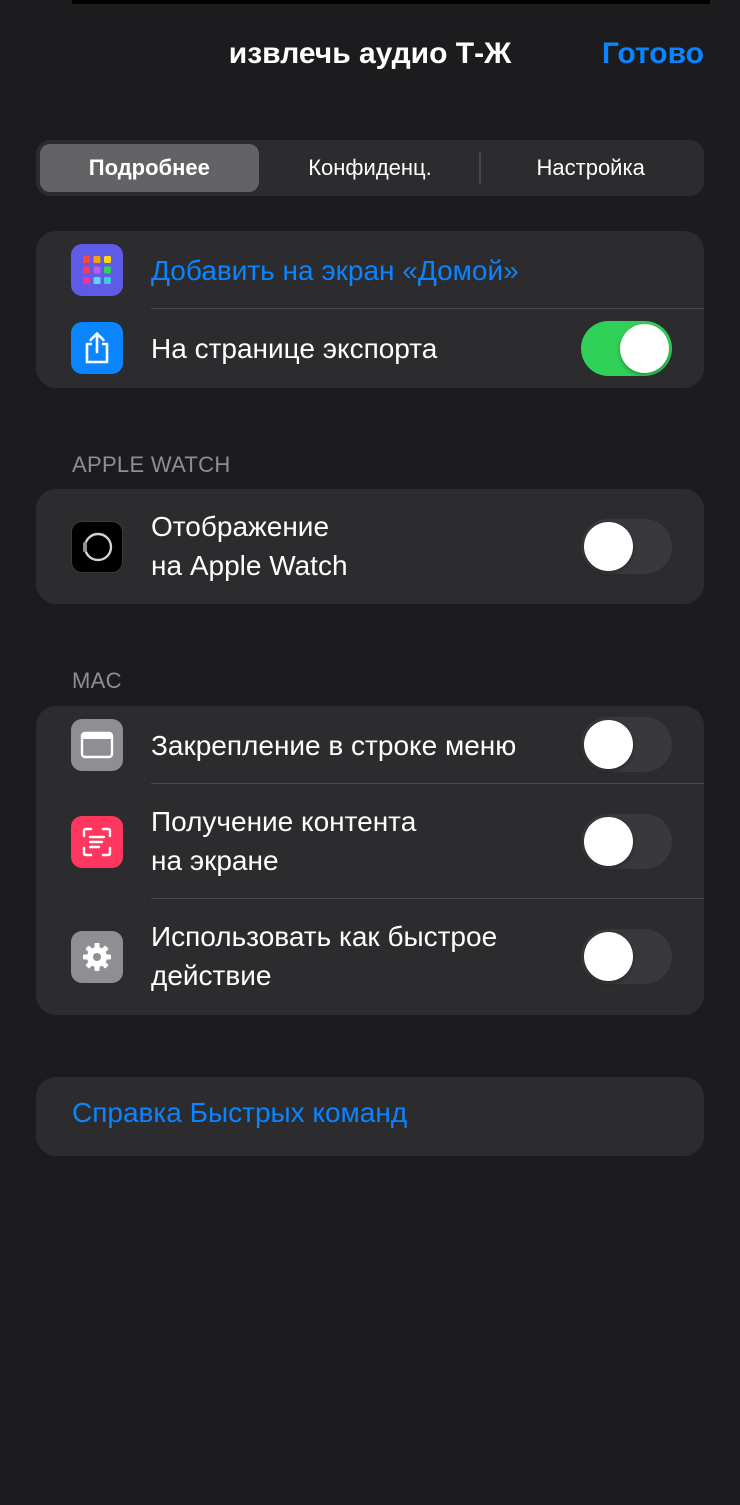 The image size is (740, 1505). What do you see at coordinates (284, 821) in the screenshot?
I see `screen-content-line1: Получение контента` at bounding box center [284, 821].